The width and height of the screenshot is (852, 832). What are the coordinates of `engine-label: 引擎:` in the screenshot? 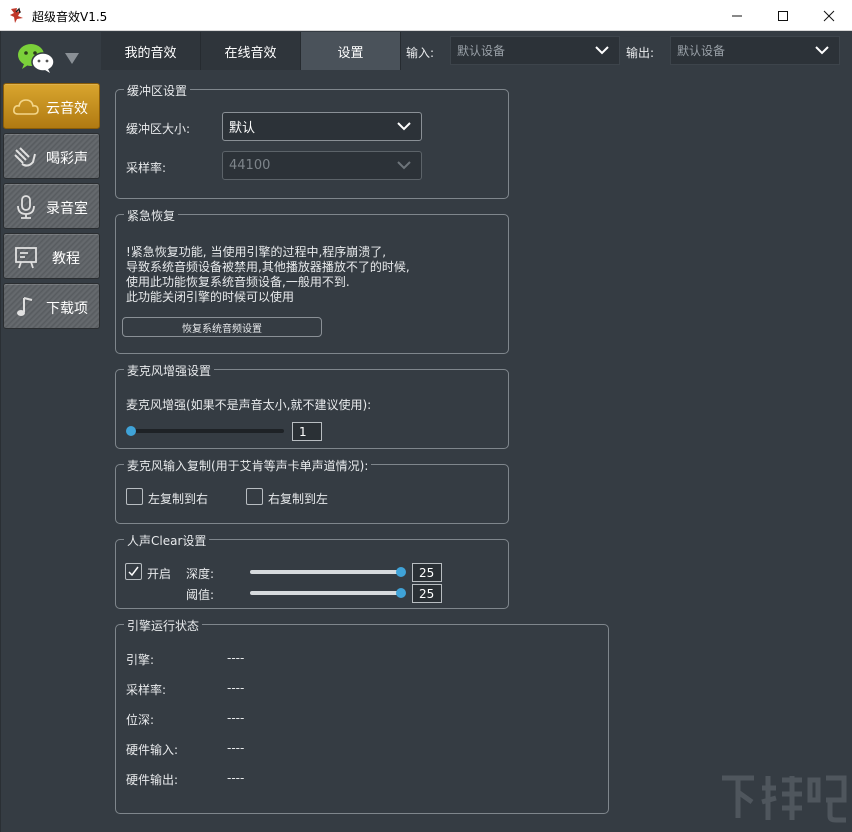 It's located at (140, 659).